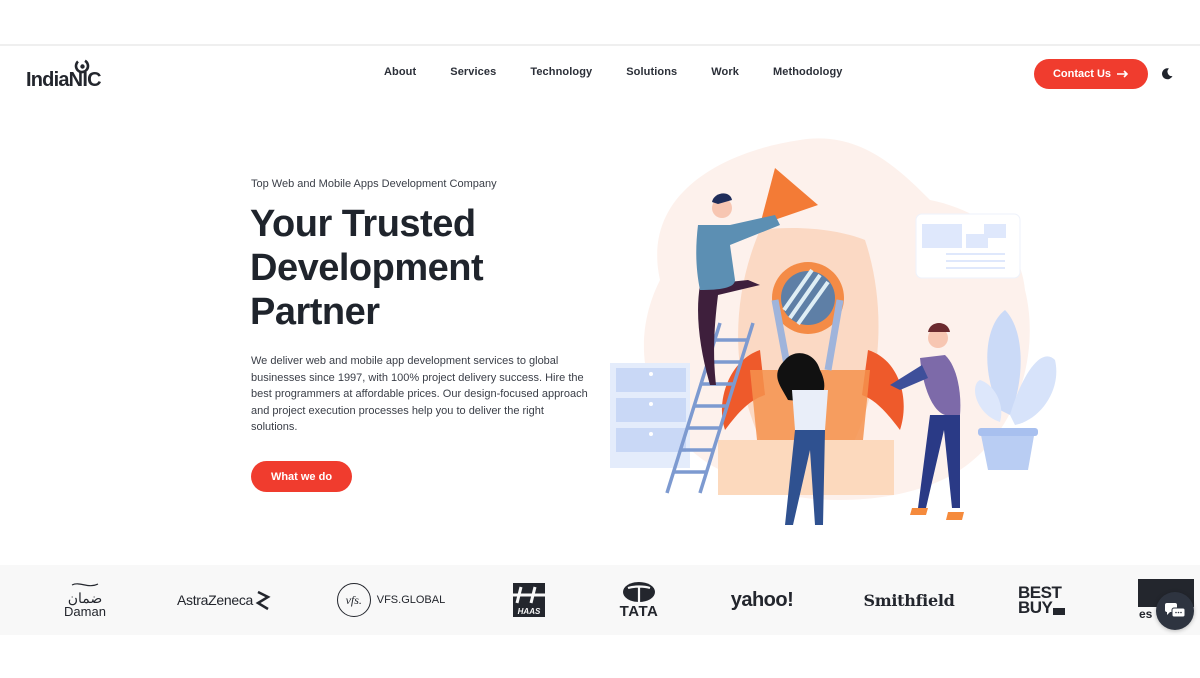 This screenshot has height=678, width=1200. I want to click on tata-name: TATA, so click(639, 611).